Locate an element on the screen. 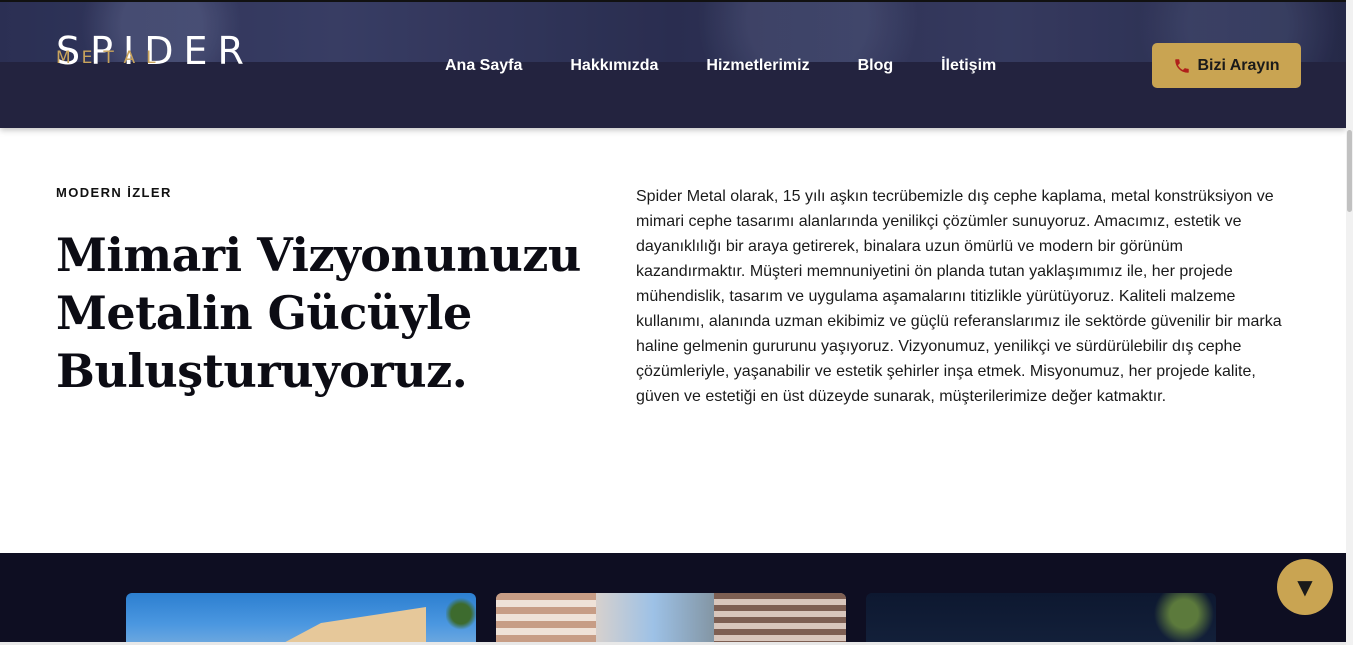 The width and height of the screenshot is (1353, 645). nav-item-hakkimizda: Hakkımızda is located at coordinates (614, 66).